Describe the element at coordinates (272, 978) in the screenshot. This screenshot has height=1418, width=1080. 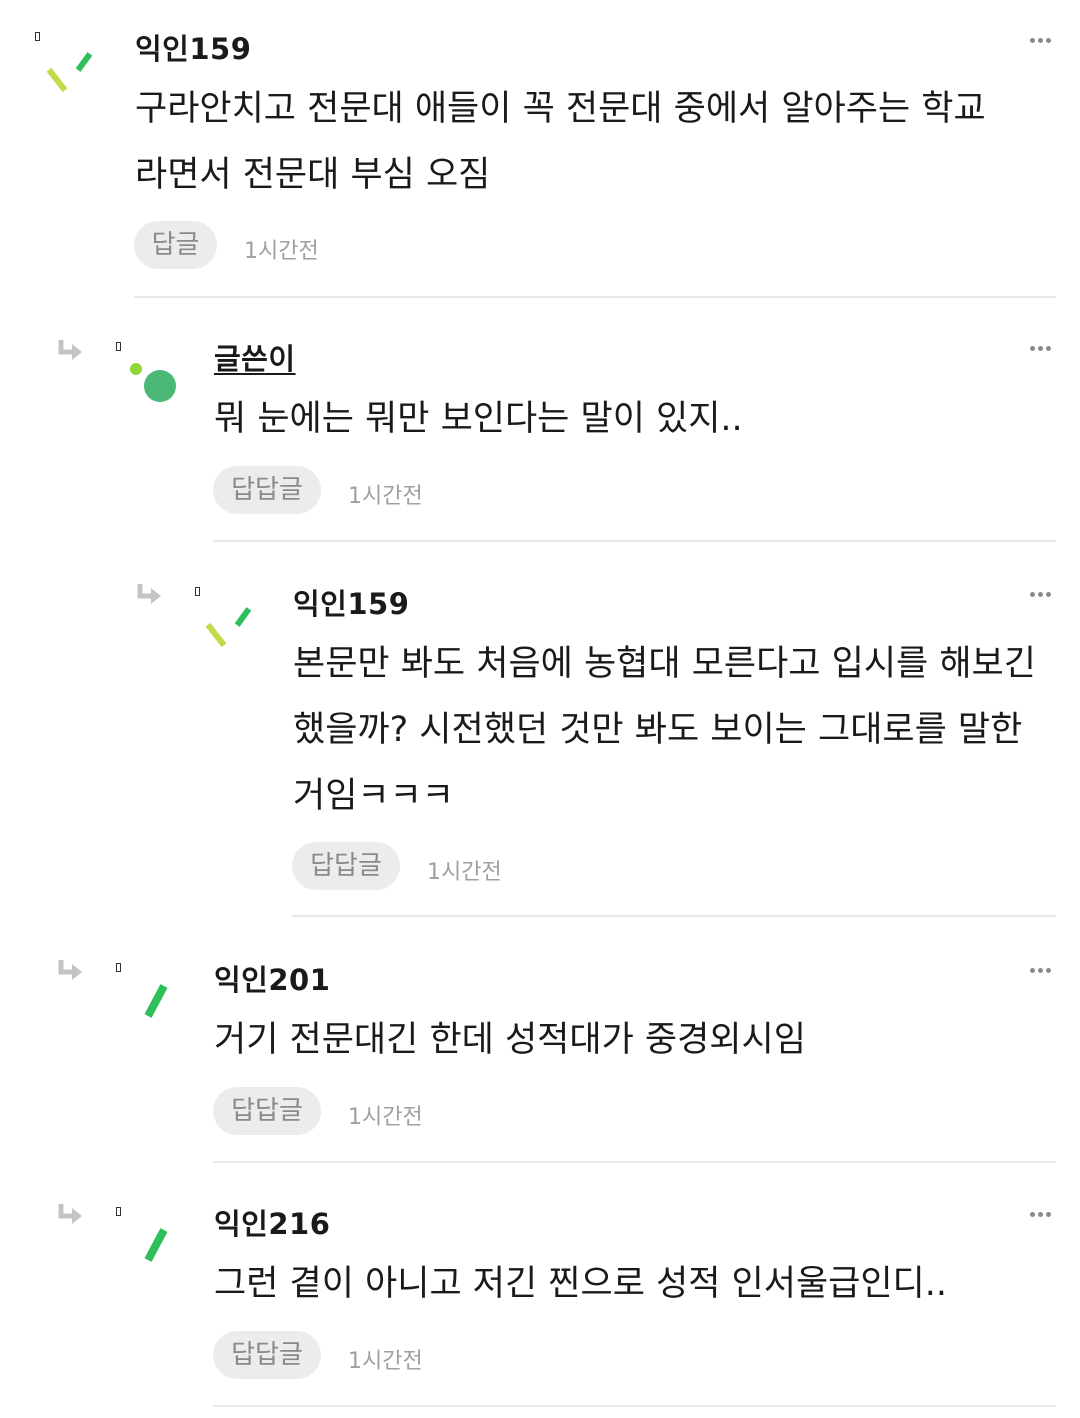
I see `comment-author: 익인201` at that location.